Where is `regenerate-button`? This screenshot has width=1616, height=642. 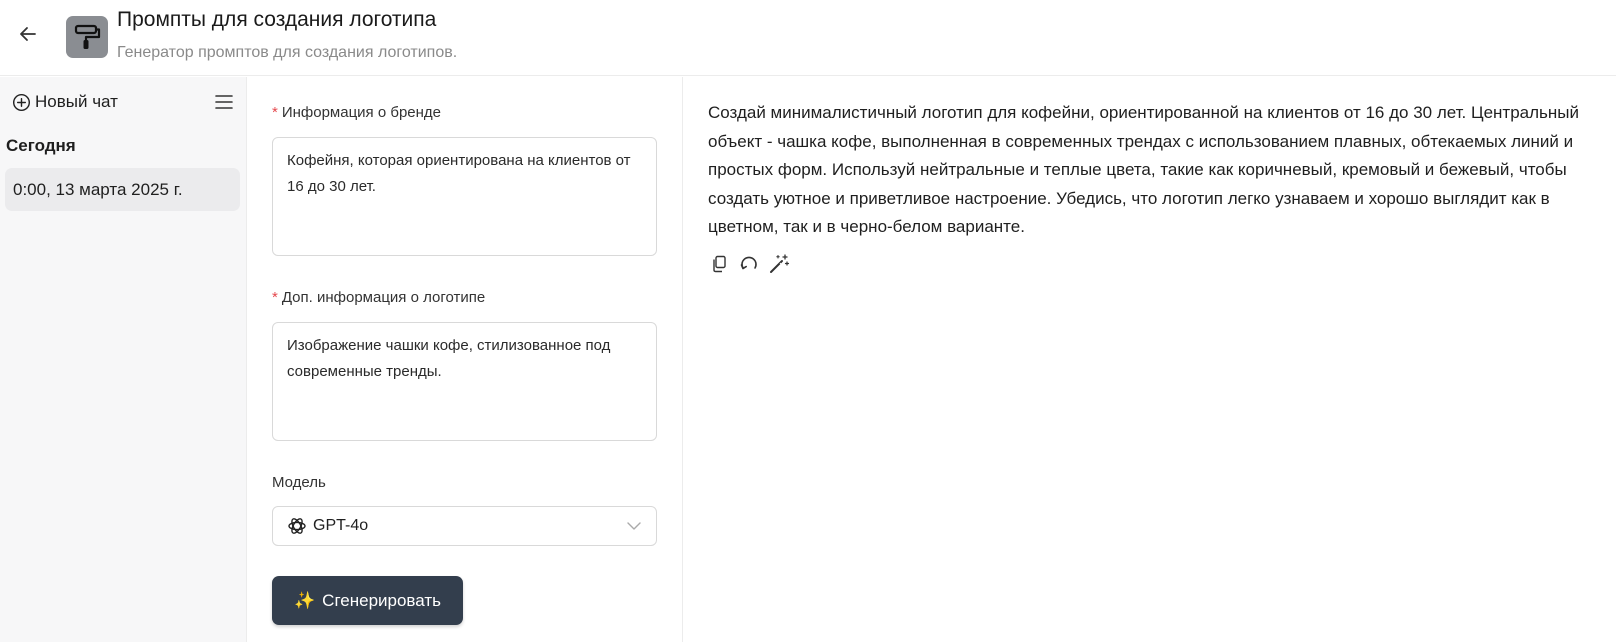
regenerate-button is located at coordinates (749, 264).